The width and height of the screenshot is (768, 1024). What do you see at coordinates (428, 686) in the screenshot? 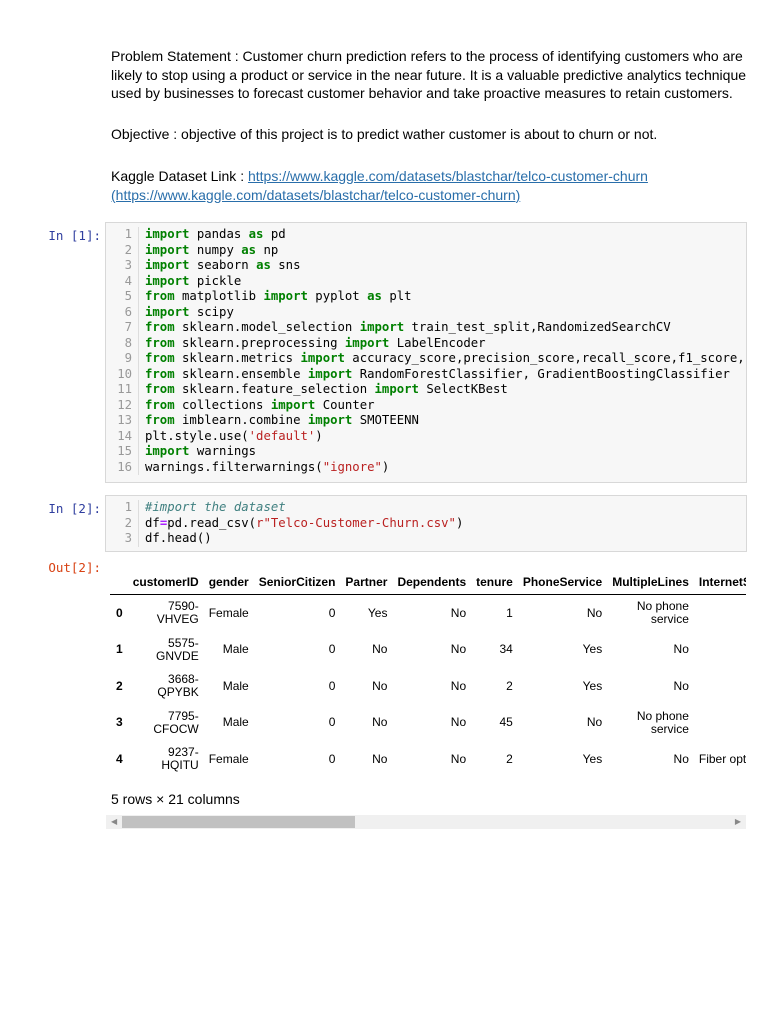
I see `table-row: 2 3668-QPYBK Male 0 No No 2 Yes No` at bounding box center [428, 686].